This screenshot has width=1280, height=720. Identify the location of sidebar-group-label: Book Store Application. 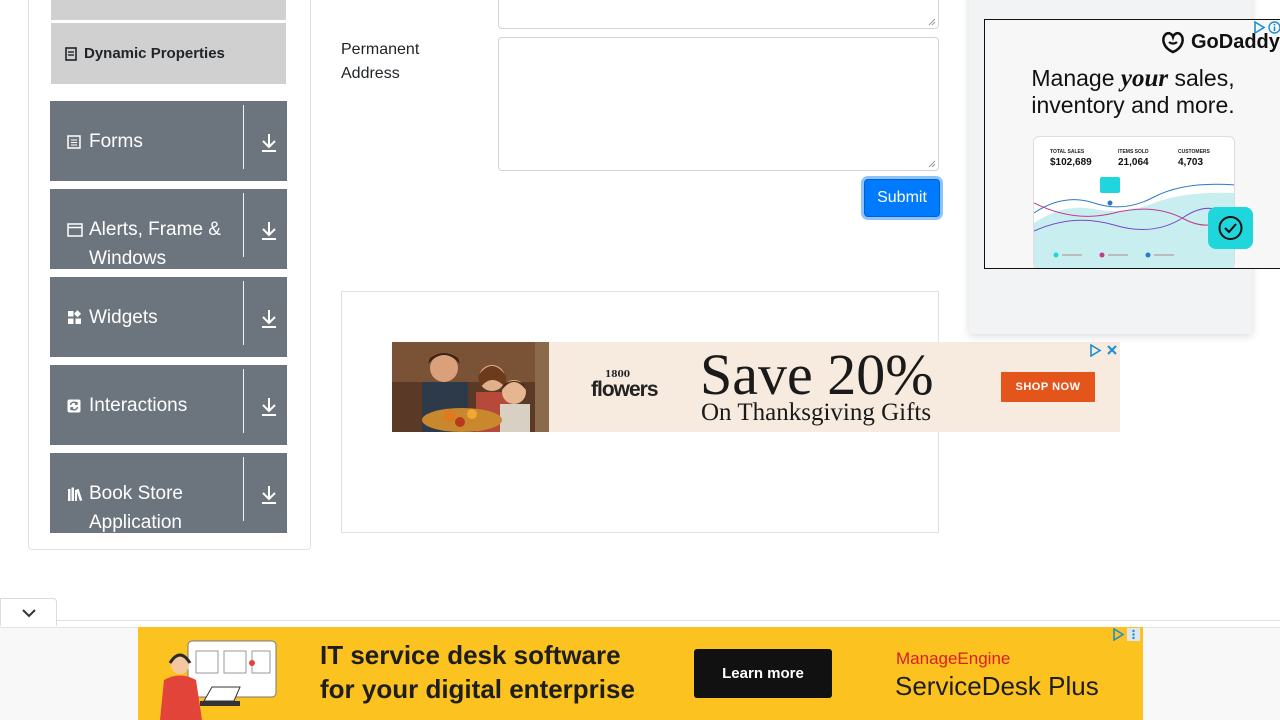
(136, 508).